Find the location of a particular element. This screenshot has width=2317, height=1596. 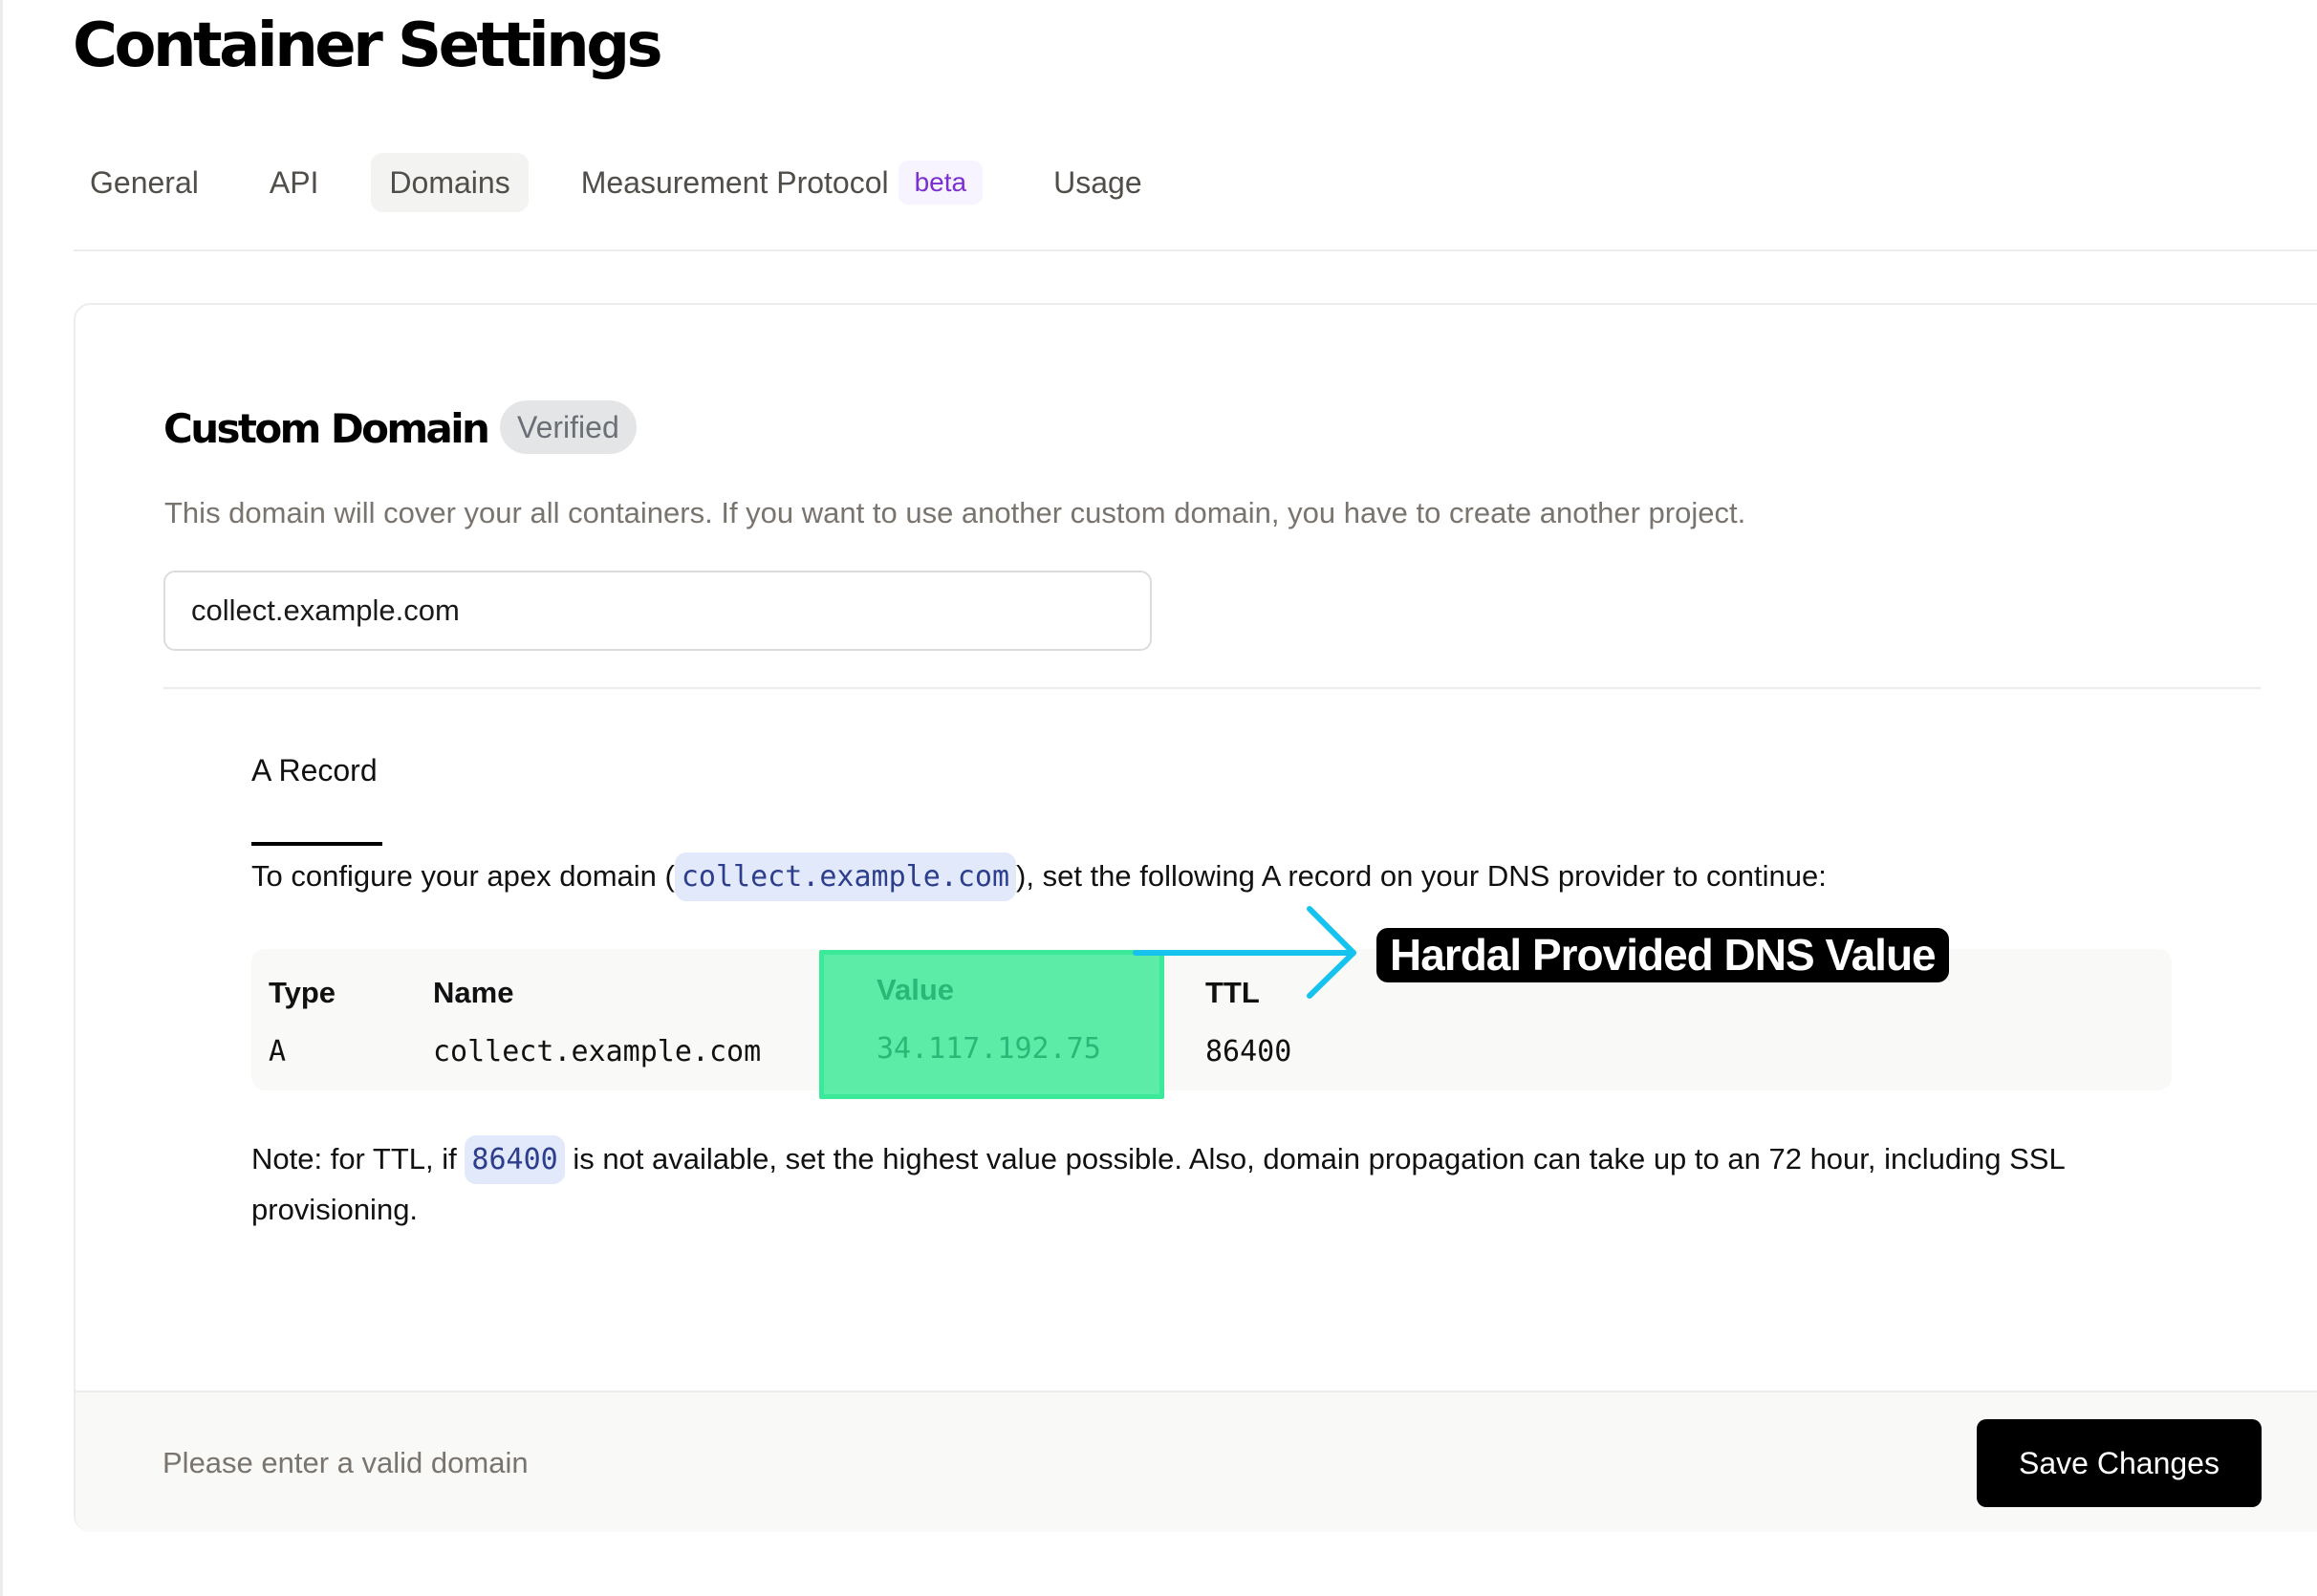

annotation-label: Hardal Provided DNS Value is located at coordinates (1663, 955).